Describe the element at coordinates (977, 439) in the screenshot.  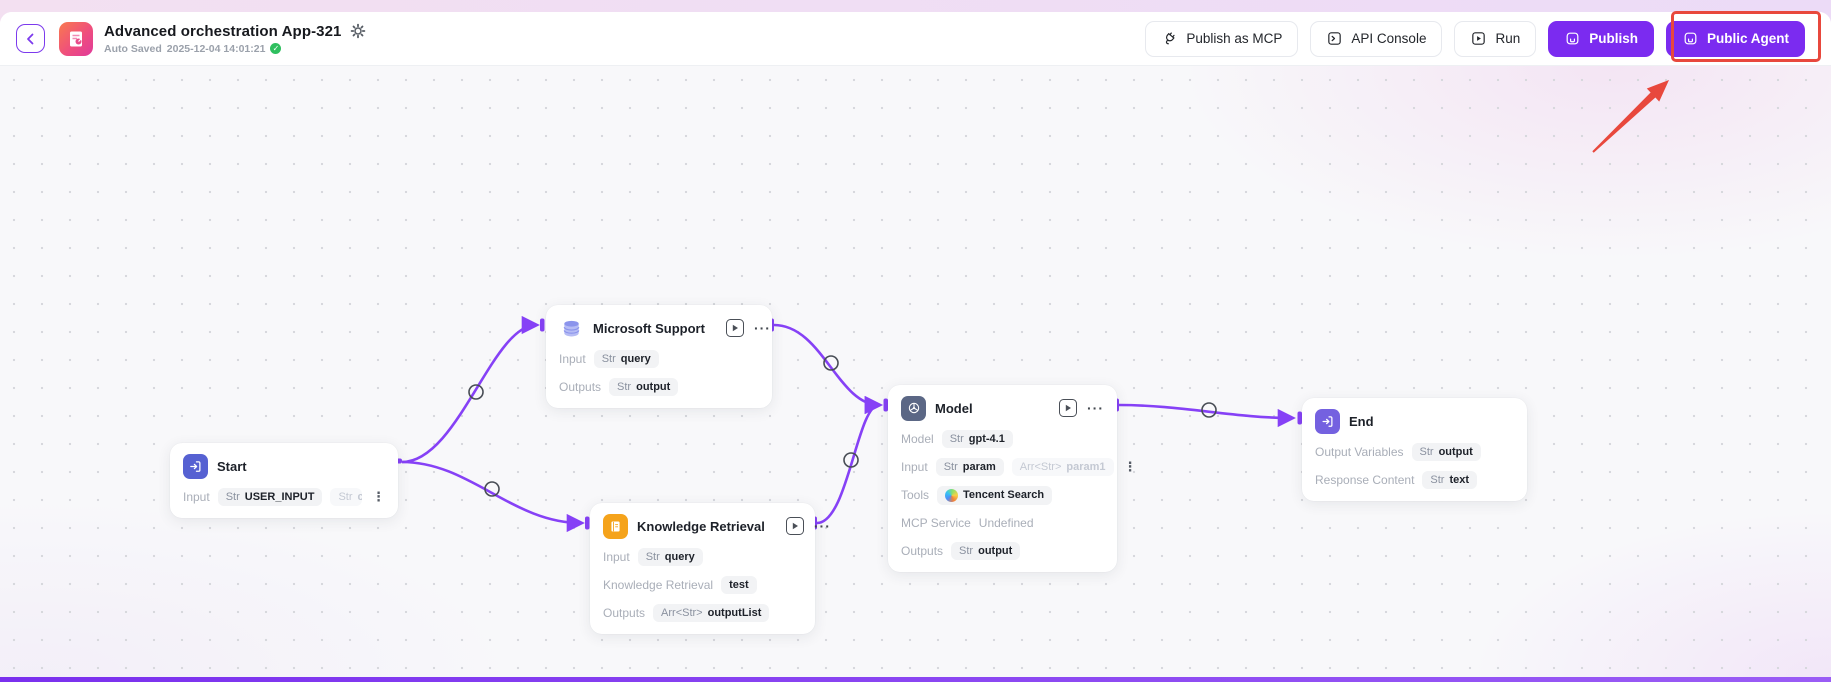
I see `variable-pill: Str gpt-4.1` at that location.